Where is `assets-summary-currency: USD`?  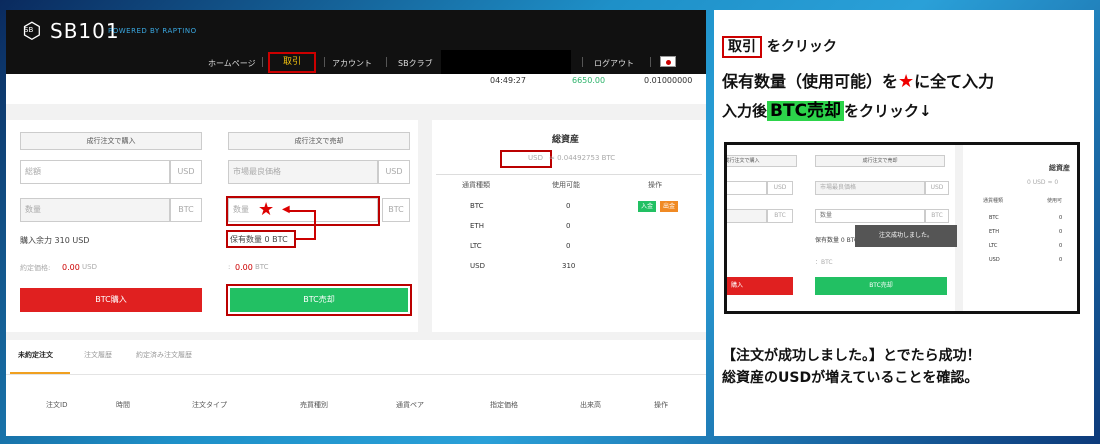
assets-summary-currency: USD is located at coordinates (535, 158).